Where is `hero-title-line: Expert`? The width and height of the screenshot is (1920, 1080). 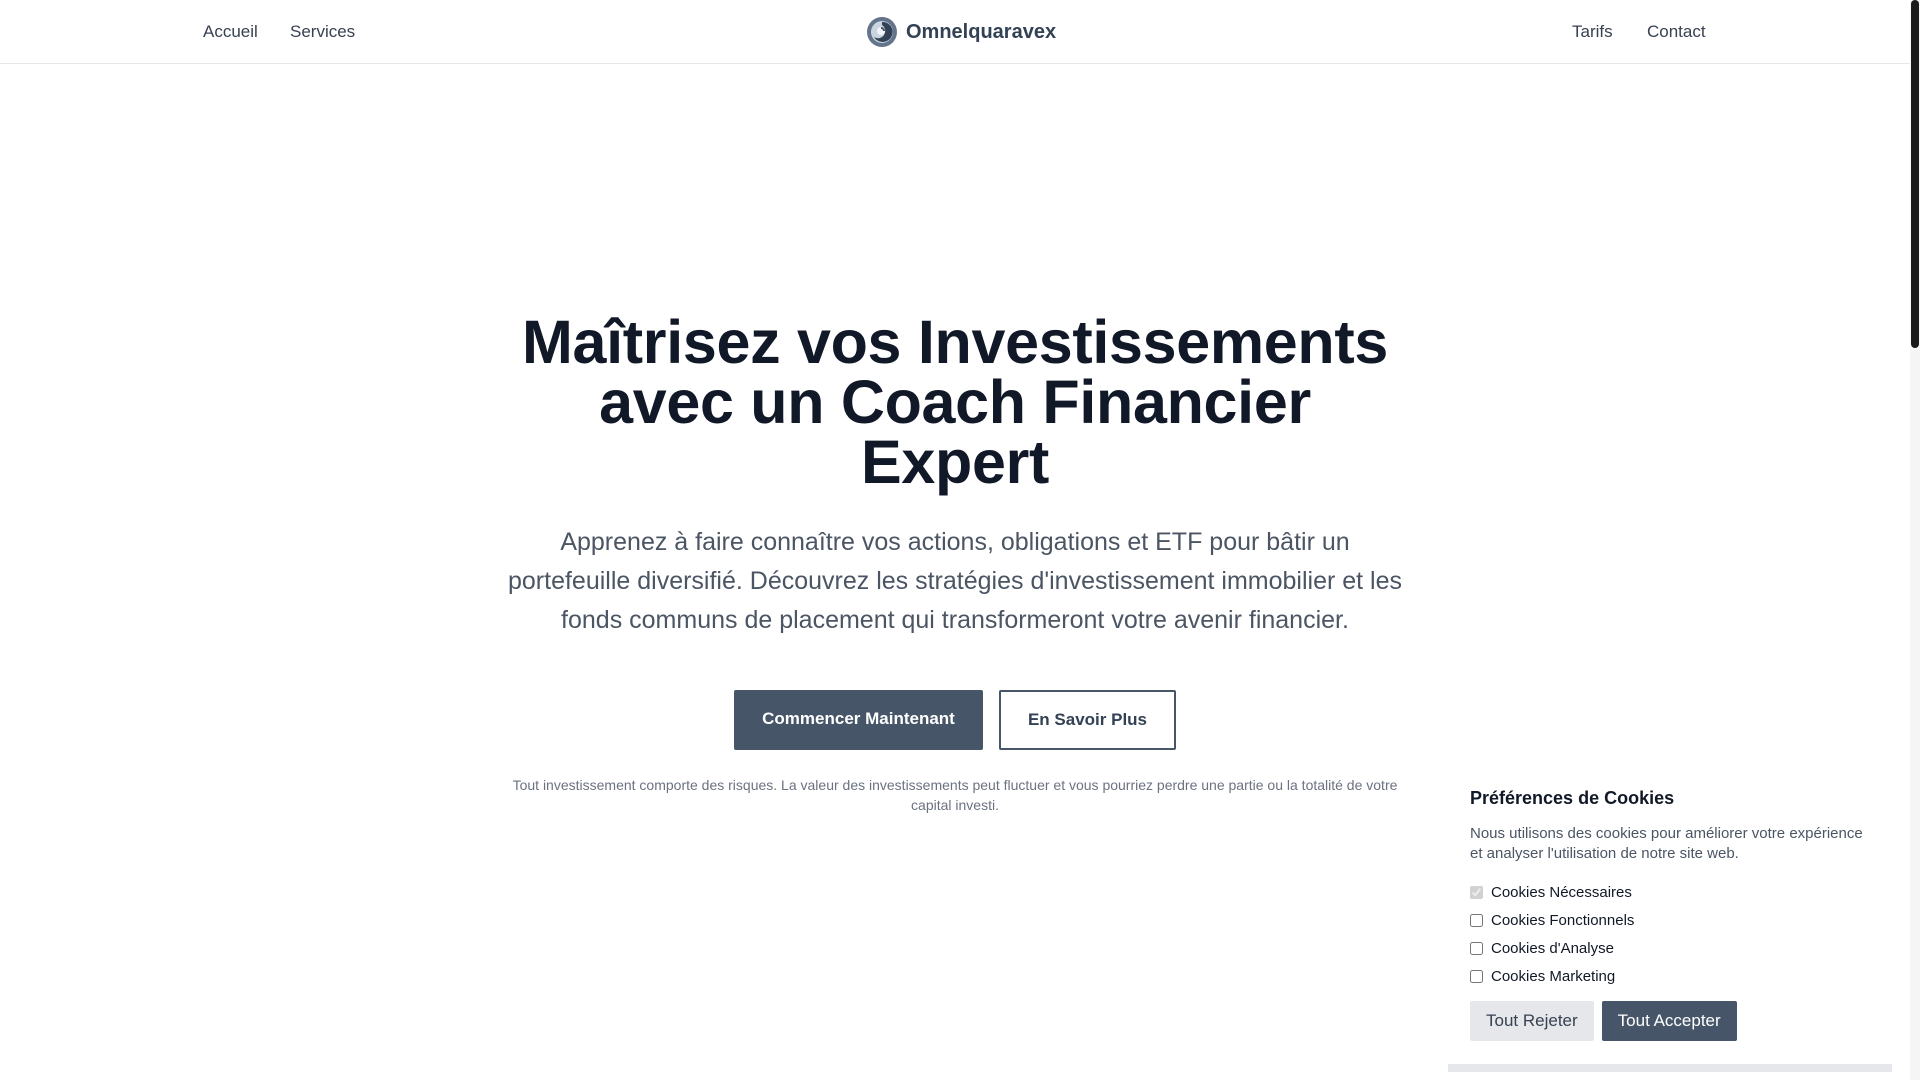 hero-title-line: Expert is located at coordinates (955, 462).